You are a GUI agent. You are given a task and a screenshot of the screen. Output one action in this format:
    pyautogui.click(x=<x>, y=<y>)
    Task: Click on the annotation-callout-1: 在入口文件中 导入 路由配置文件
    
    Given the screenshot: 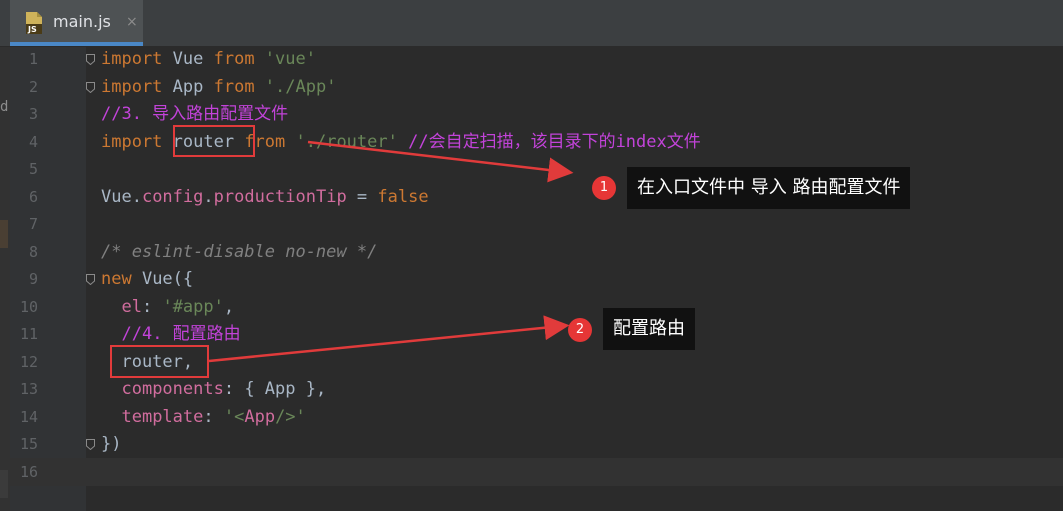 What is the action you would take?
    pyautogui.click(x=769, y=188)
    